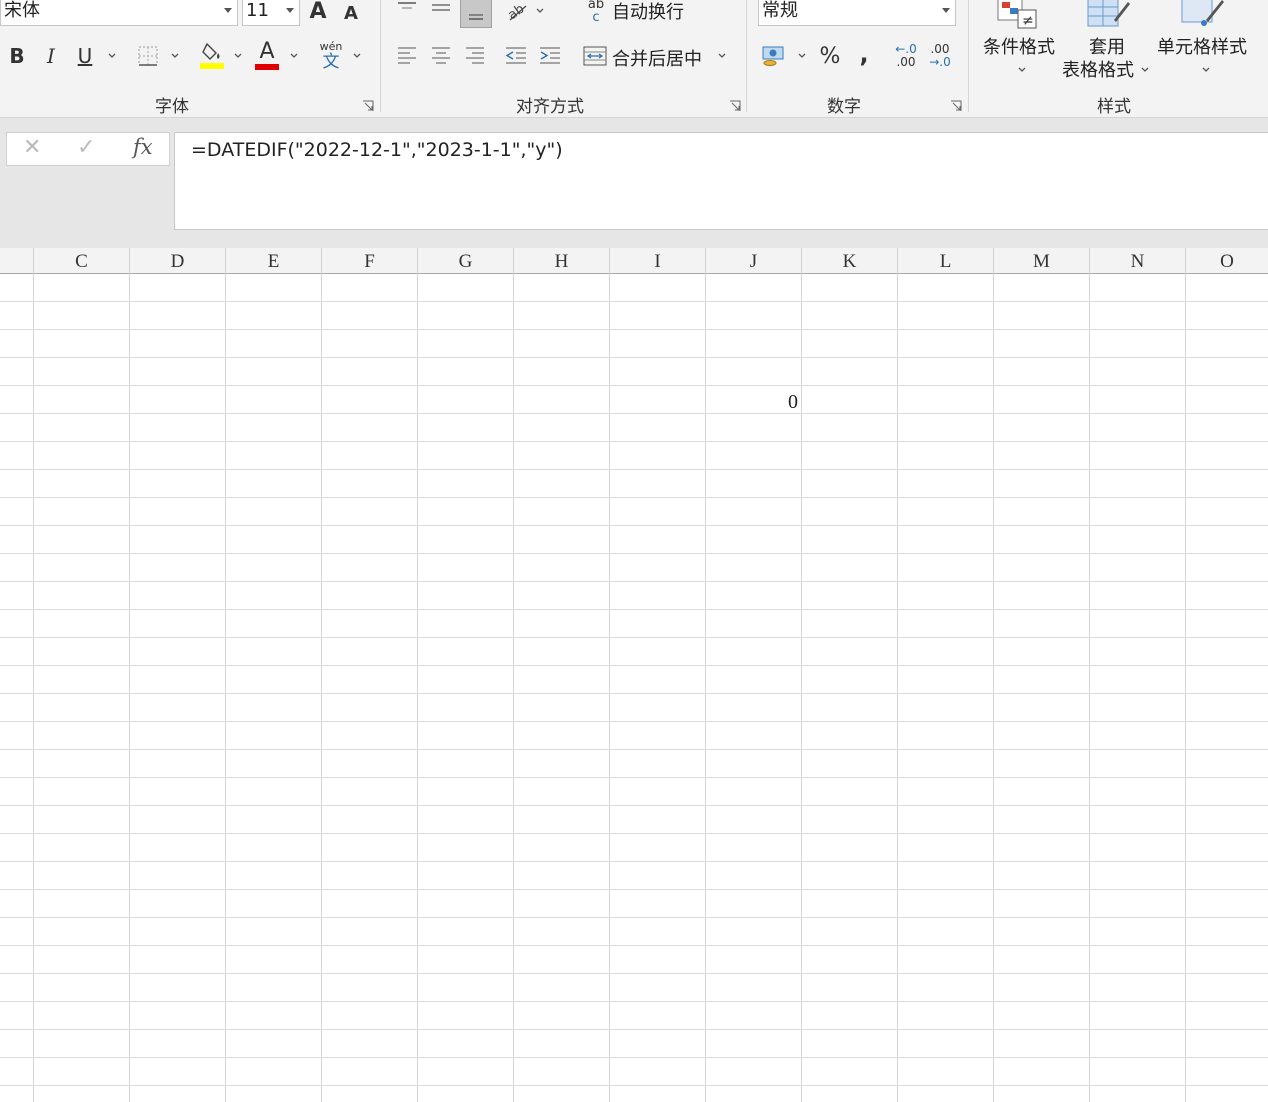 The image size is (1268, 1102). I want to click on middle-align-button, so click(441, 9).